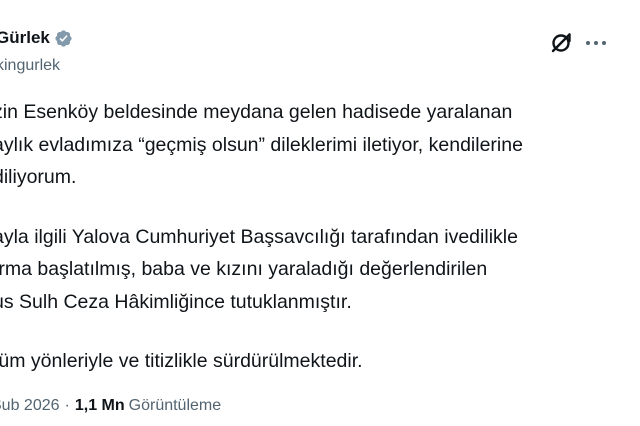  Describe the element at coordinates (30, 66) in the screenshot. I see `author-handle: kingurlek` at that location.